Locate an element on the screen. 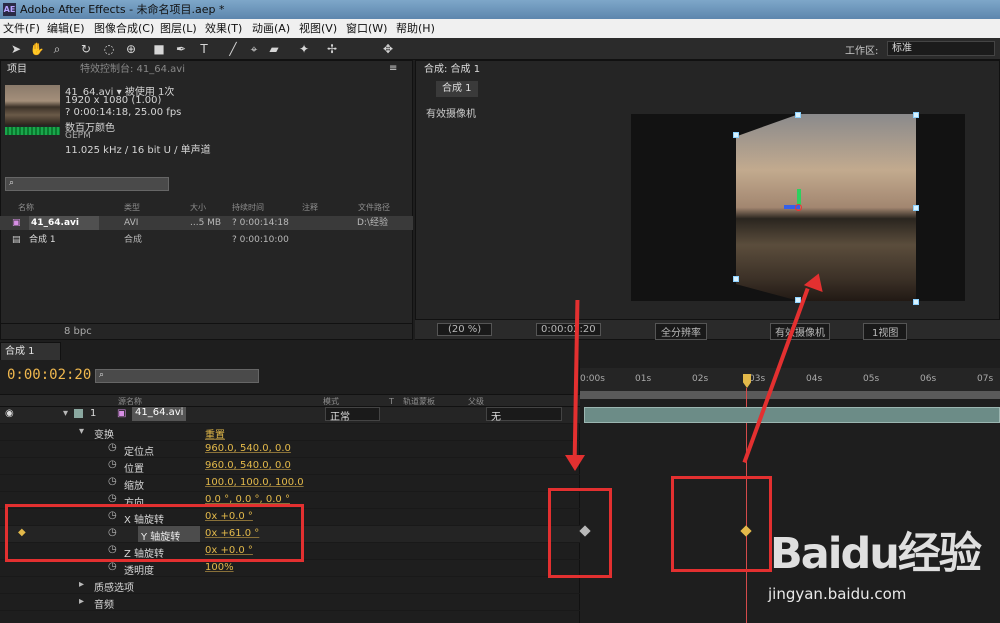 Image resolution: width=1000 pixels, height=623 pixels. annotation-box-first-keyframe is located at coordinates (580, 533).